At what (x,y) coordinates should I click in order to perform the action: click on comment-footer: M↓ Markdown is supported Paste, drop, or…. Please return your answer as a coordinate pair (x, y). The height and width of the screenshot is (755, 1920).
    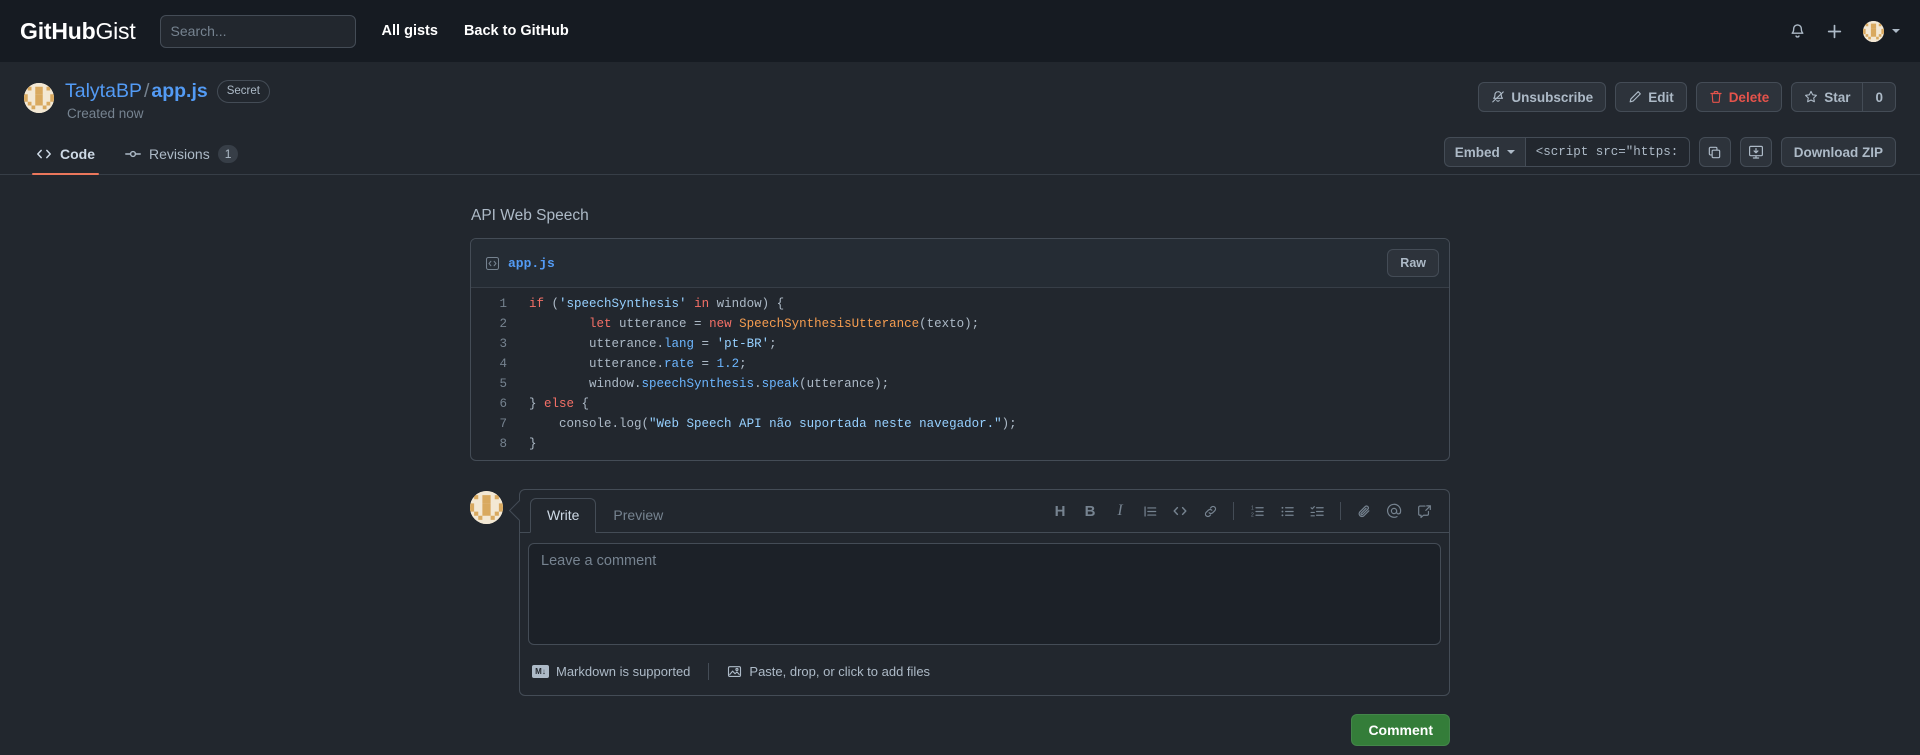
    Looking at the image, I should click on (984, 676).